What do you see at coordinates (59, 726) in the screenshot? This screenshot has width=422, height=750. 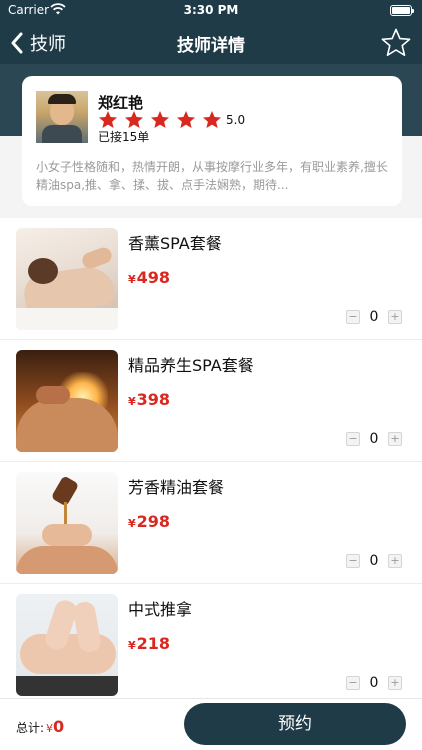 I see `total-amount: 0` at bounding box center [59, 726].